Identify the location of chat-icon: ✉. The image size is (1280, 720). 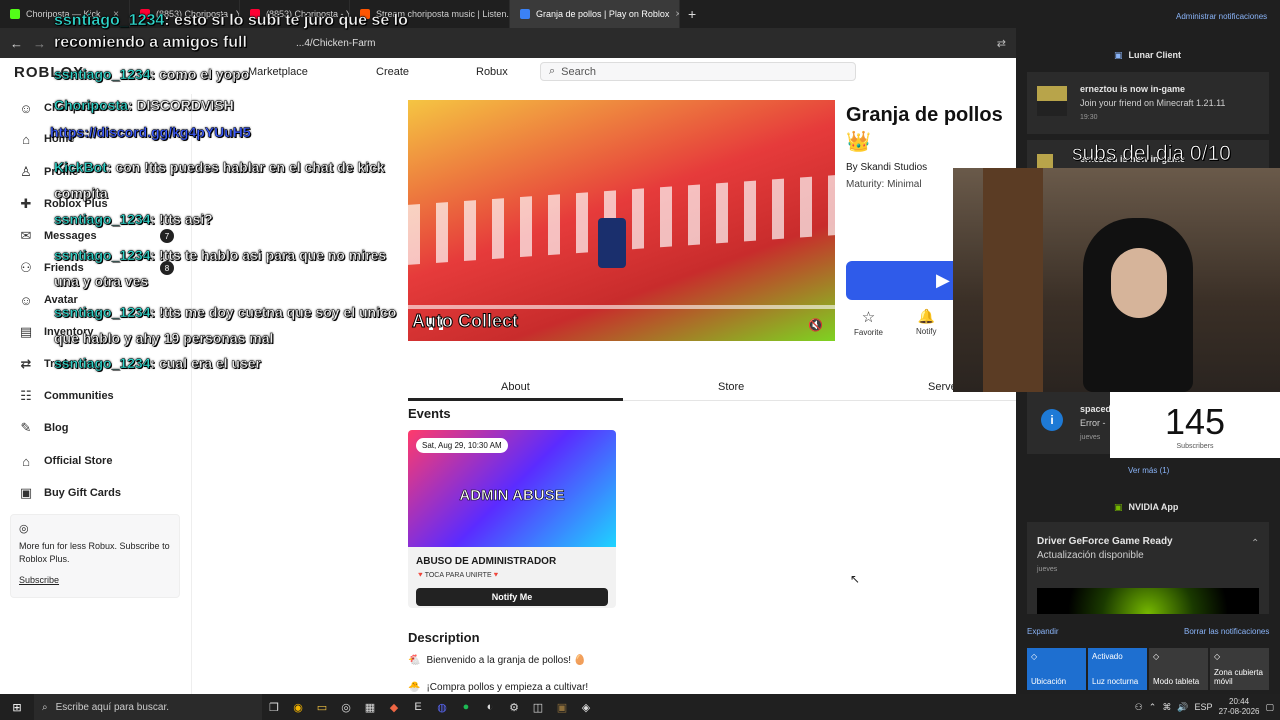
(26, 235).